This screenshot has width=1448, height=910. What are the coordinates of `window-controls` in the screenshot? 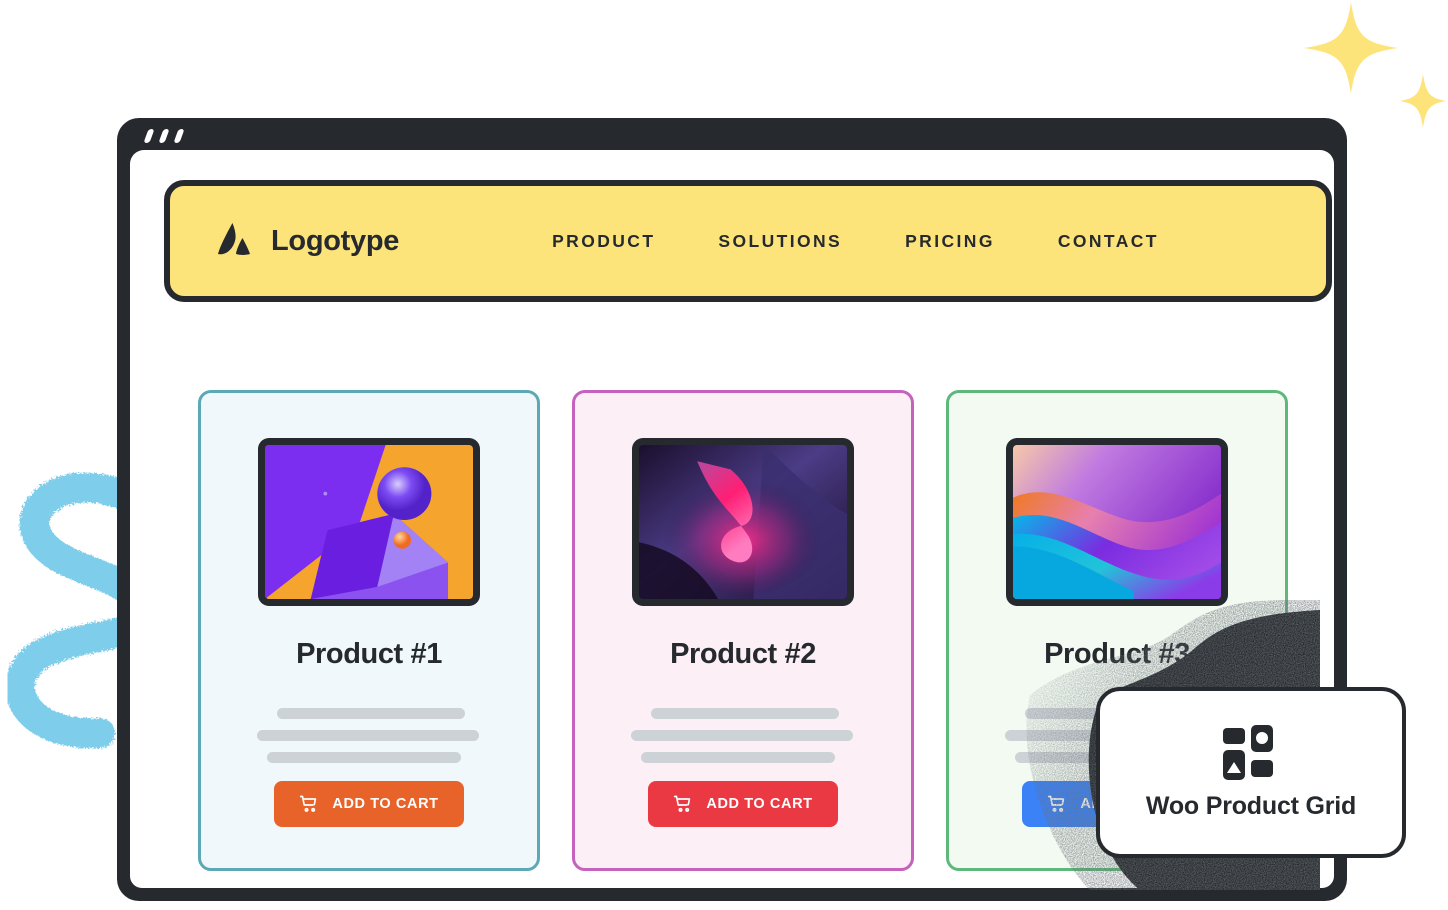 It's located at (164, 136).